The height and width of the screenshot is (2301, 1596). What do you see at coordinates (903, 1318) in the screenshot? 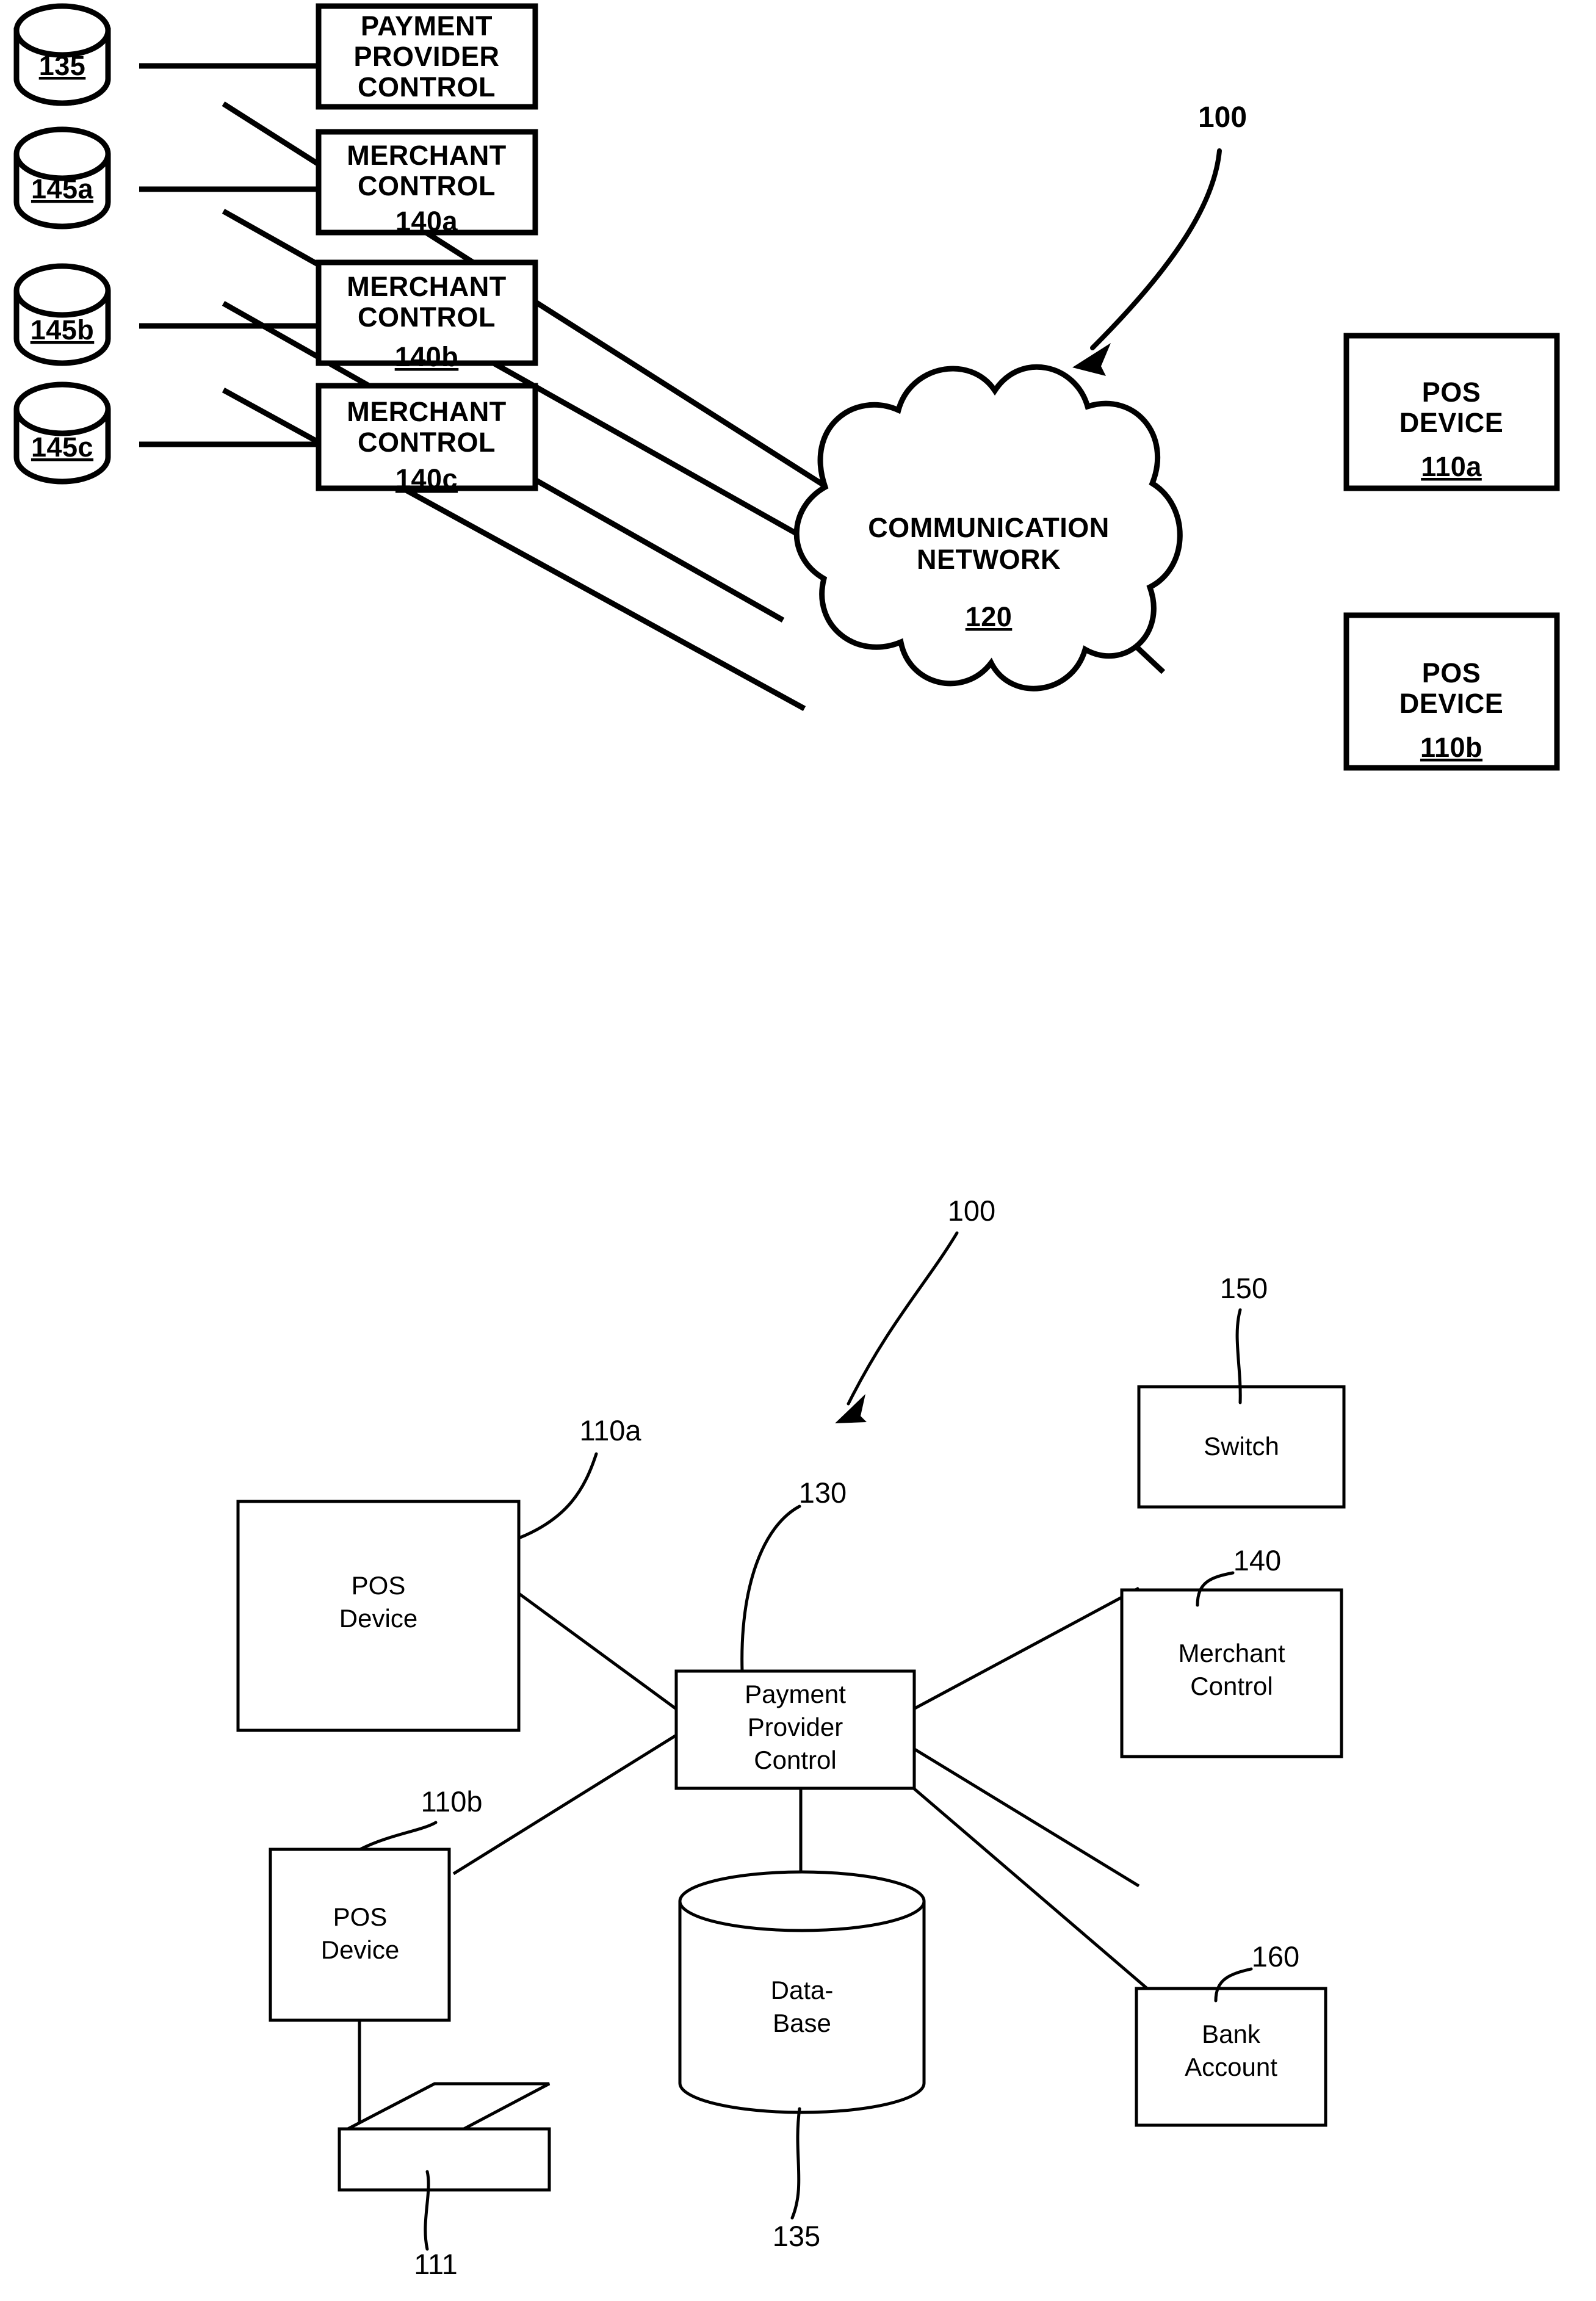
I see `callout-100-curve-fig2` at bounding box center [903, 1318].